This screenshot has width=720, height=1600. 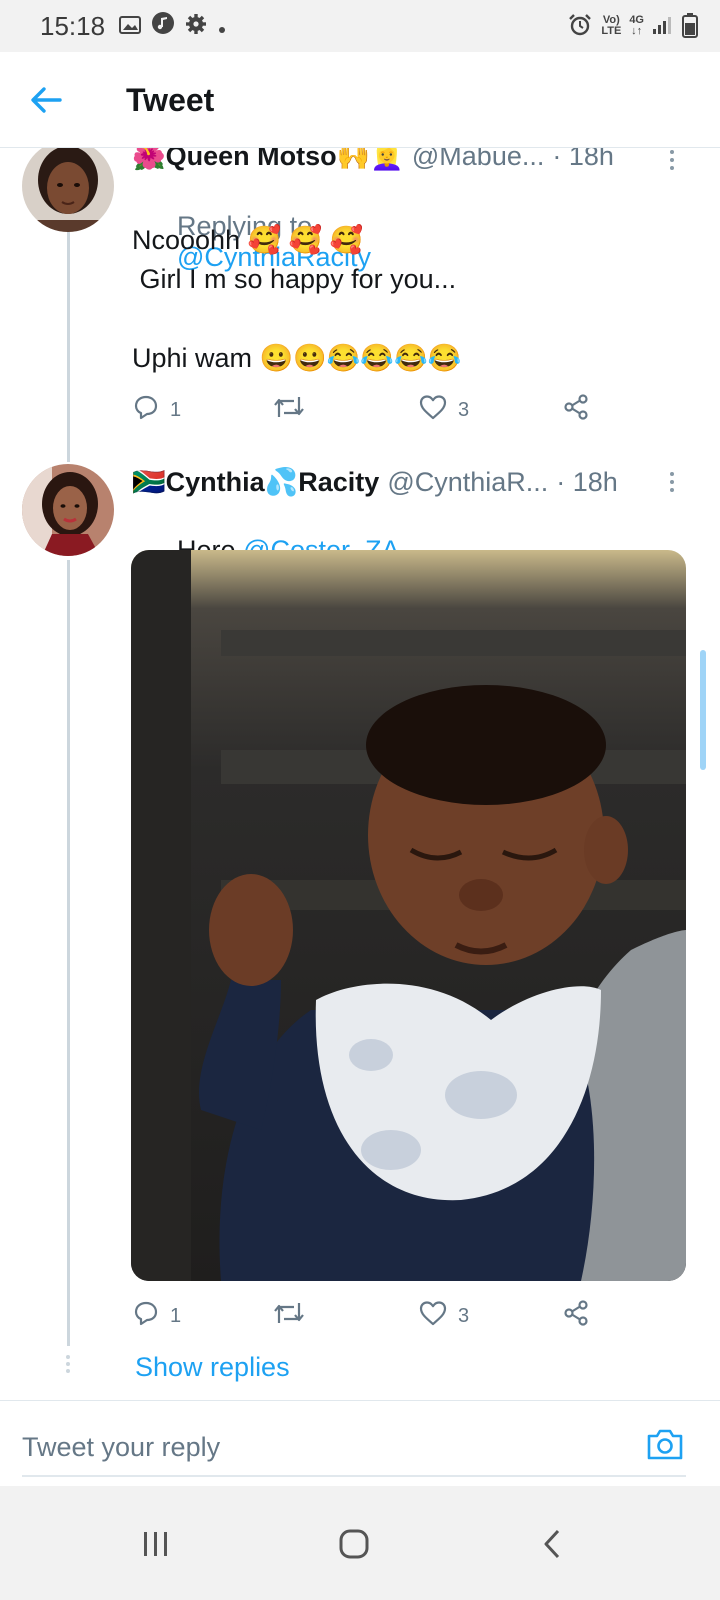 I want to click on battery-icon, so click(x=690, y=26).